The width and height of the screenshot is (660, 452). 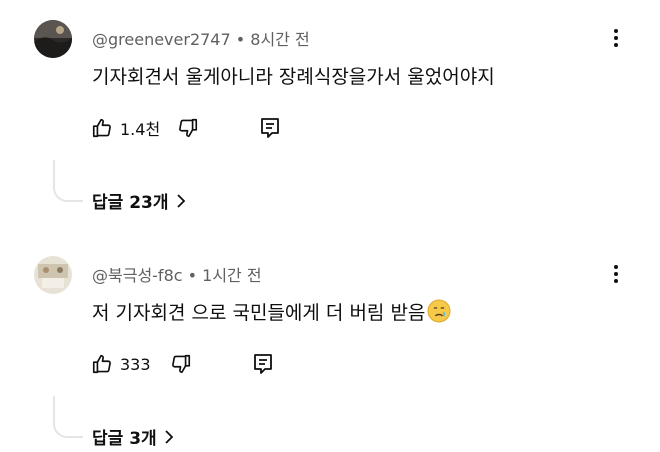 I want to click on timestamp: 1시간 전, so click(x=231, y=275).